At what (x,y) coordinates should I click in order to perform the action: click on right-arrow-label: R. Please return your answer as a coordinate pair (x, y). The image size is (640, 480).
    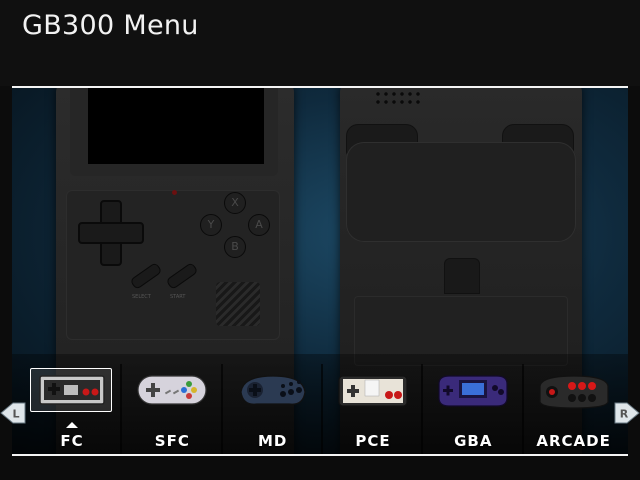
    Looking at the image, I should click on (624, 414).